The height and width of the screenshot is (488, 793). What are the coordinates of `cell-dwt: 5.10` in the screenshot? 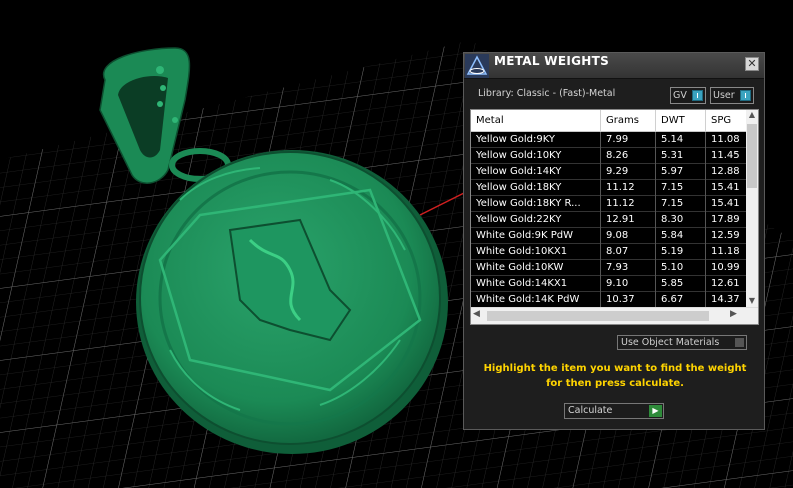 It's located at (681, 268).